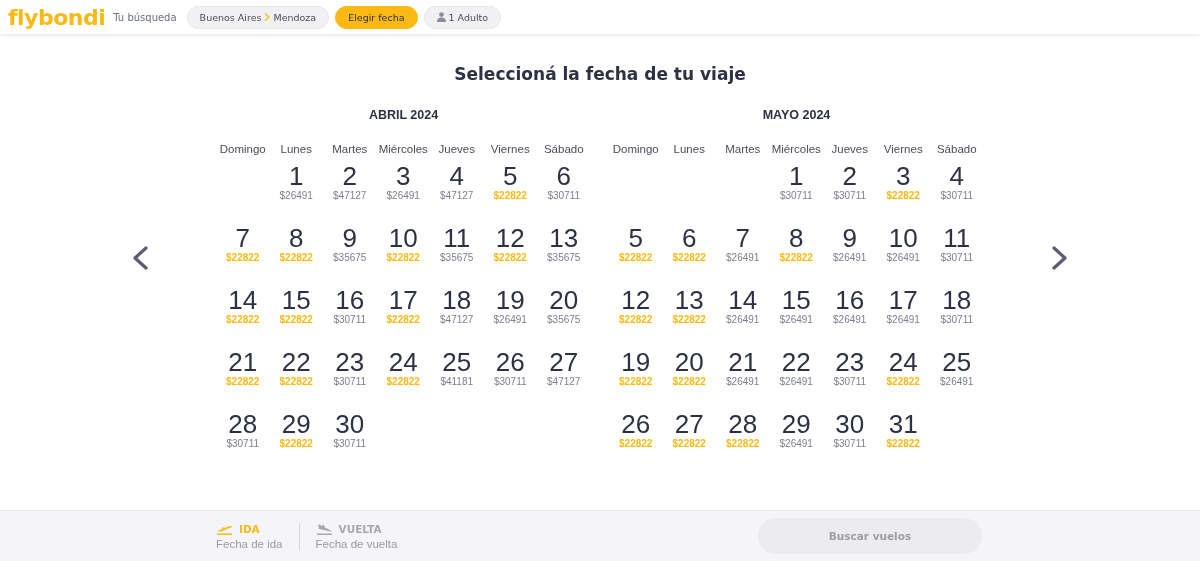 This screenshot has width=1200, height=561. What do you see at coordinates (510, 149) in the screenshot?
I see `weekday-label: Viernes` at bounding box center [510, 149].